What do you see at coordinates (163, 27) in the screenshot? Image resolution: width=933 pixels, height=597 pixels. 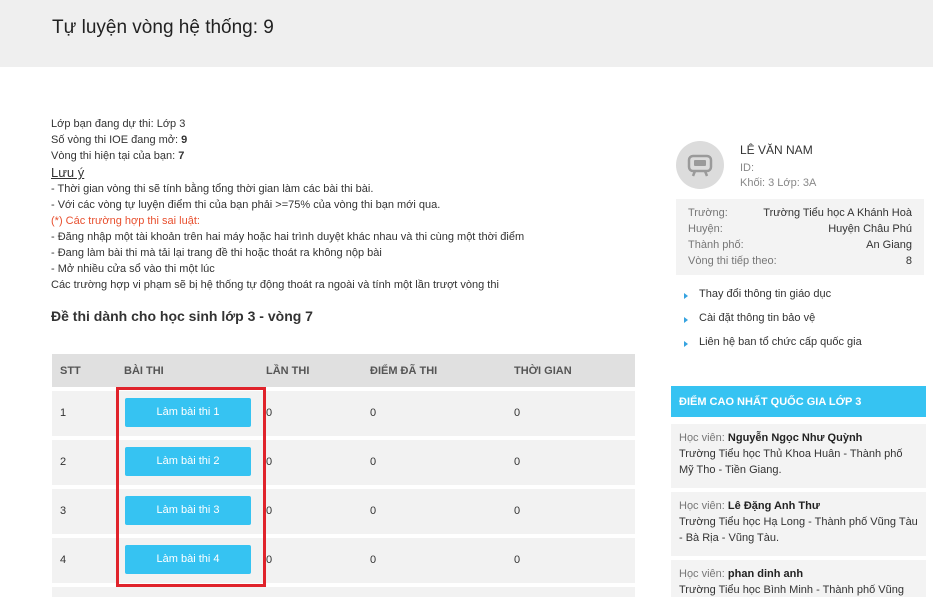 I see `page-title: Tự luyện vòng hệ thống: 9` at bounding box center [163, 27].